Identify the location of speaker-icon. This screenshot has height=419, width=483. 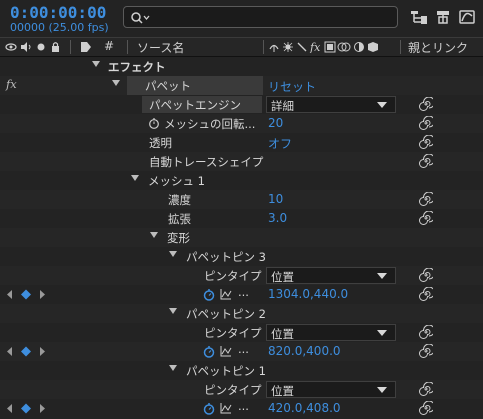
(26, 47).